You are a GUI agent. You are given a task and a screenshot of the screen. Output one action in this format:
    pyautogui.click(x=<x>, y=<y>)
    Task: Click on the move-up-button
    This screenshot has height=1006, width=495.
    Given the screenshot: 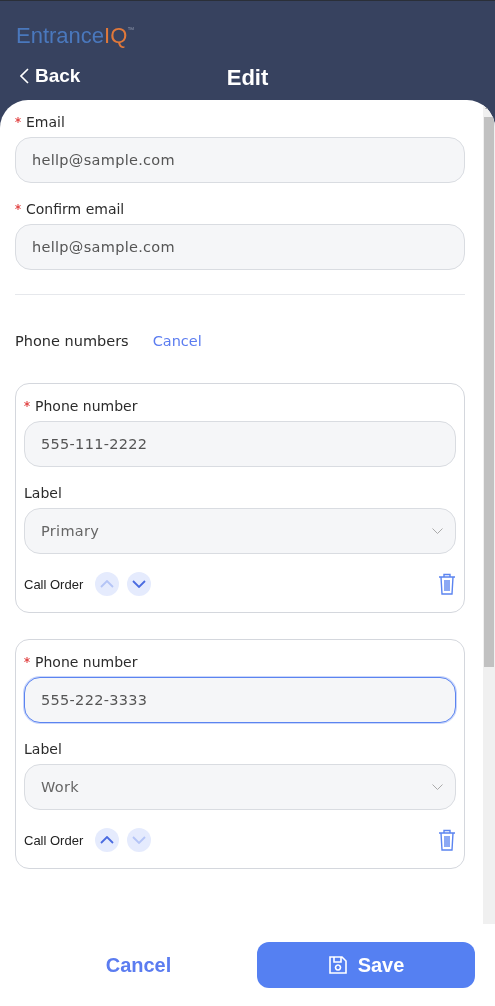 What is the action you would take?
    pyautogui.click(x=107, y=840)
    